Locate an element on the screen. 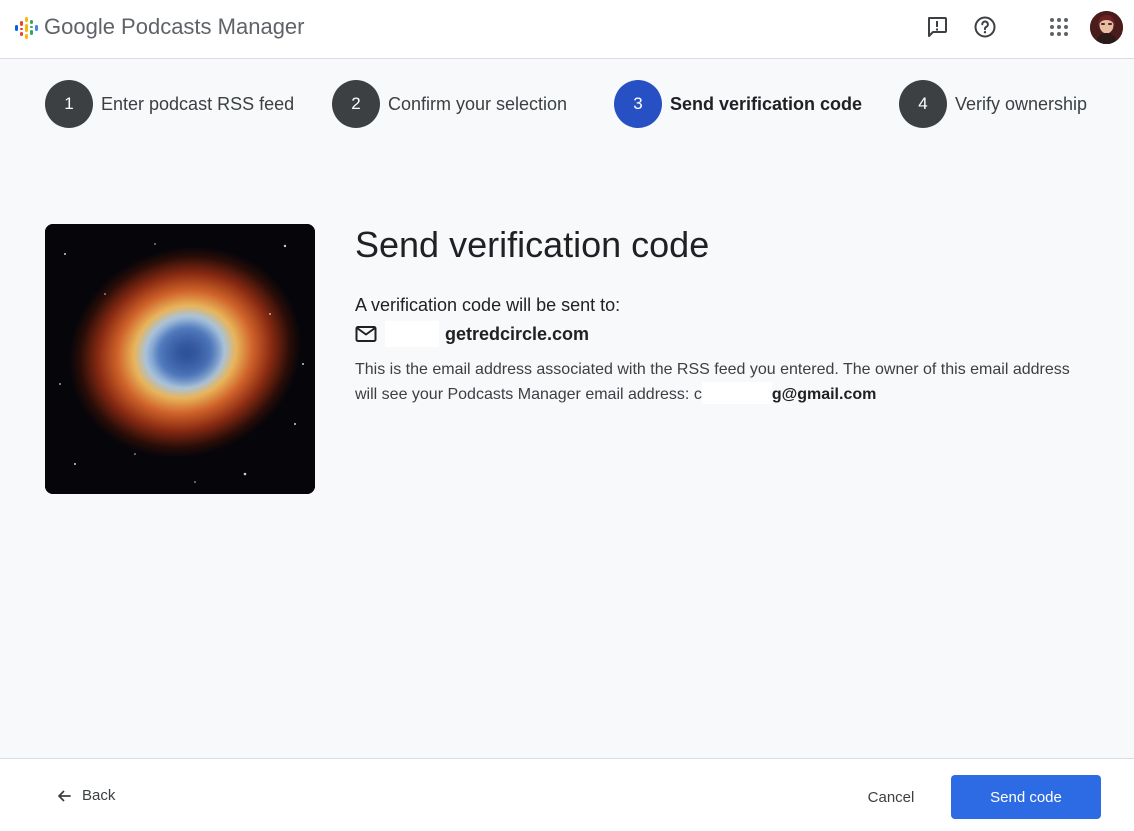 This screenshot has width=1134, height=831. recipient-email: getredcircle.com is located at coordinates (517, 333).